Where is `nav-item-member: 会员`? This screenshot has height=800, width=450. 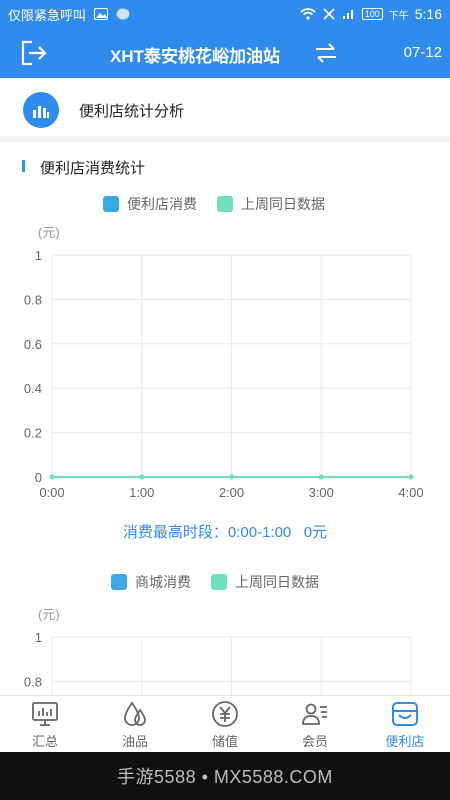
nav-item-member: 会员 is located at coordinates (315, 724).